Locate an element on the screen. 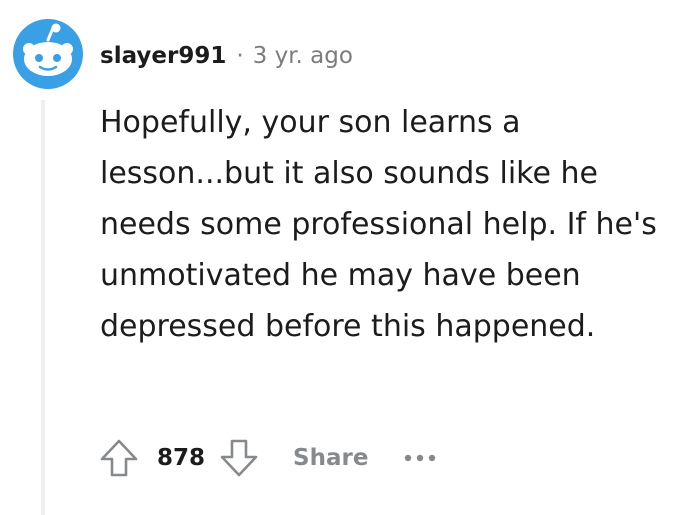 The image size is (700, 515). snoo-avatar-icon is located at coordinates (48, 54).